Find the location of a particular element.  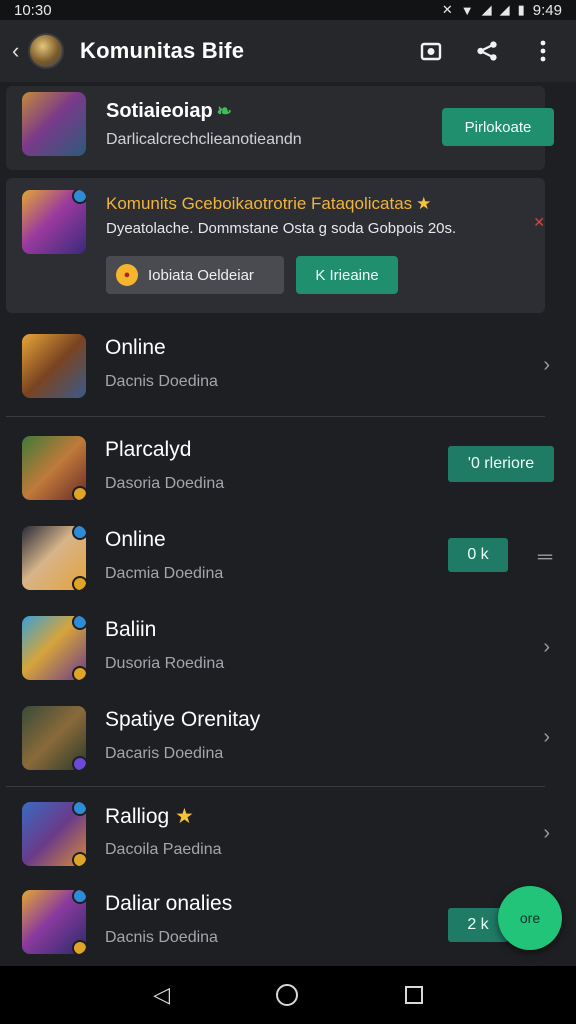

list-item-title: Ralliog ★ is located at coordinates (149, 816).